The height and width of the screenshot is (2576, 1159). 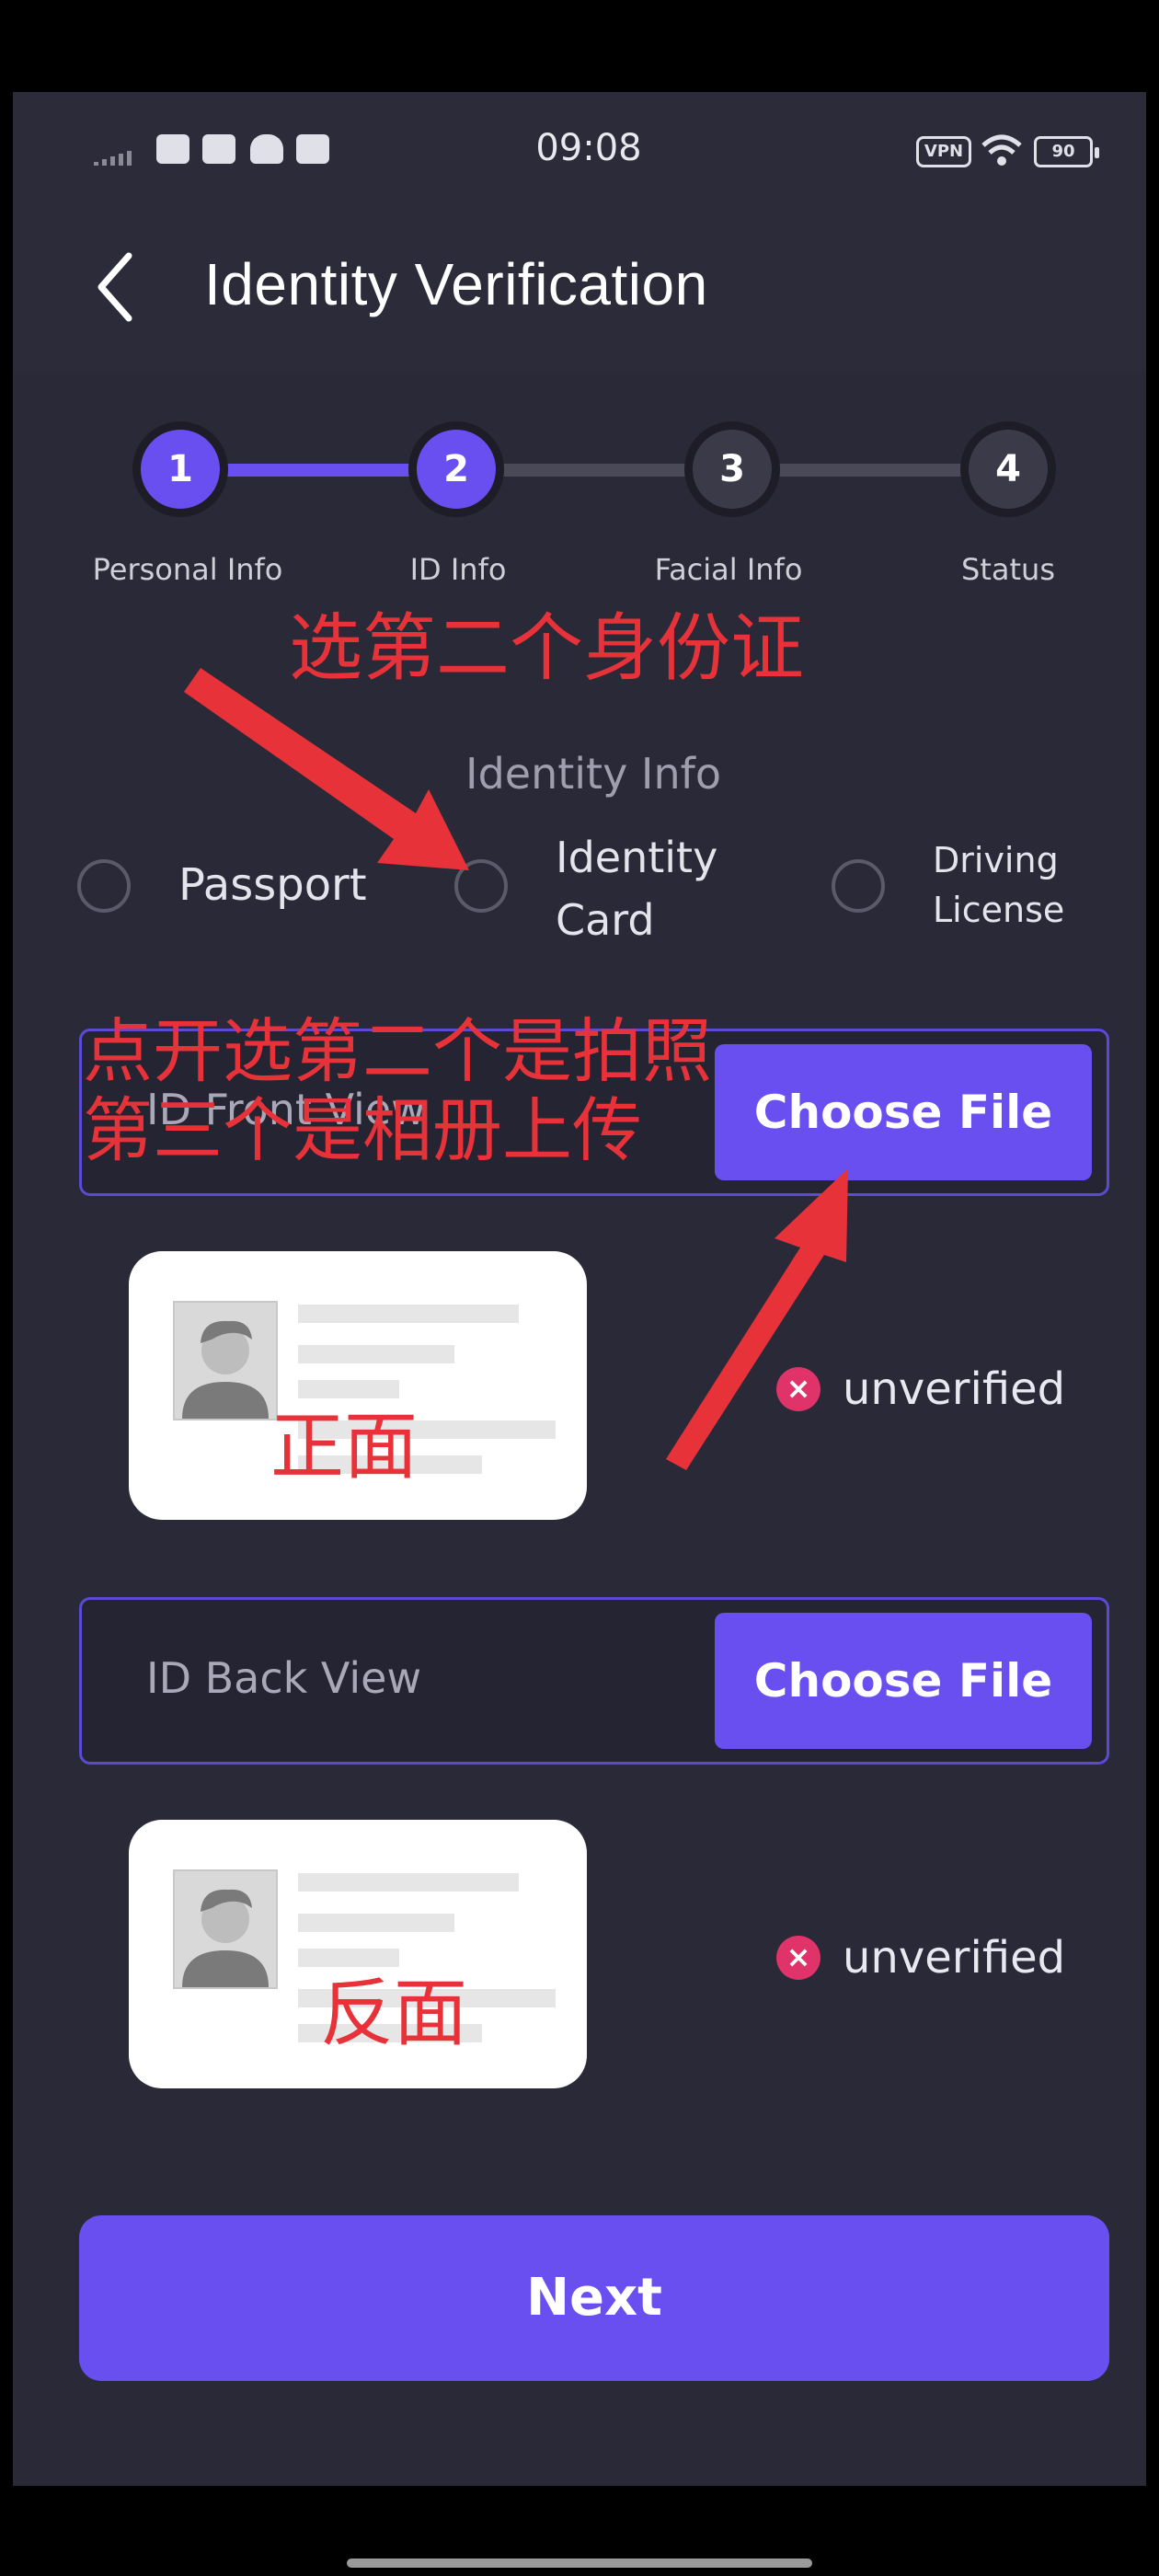 I want to click on front-status-badge: × unverified, so click(x=920, y=1389).